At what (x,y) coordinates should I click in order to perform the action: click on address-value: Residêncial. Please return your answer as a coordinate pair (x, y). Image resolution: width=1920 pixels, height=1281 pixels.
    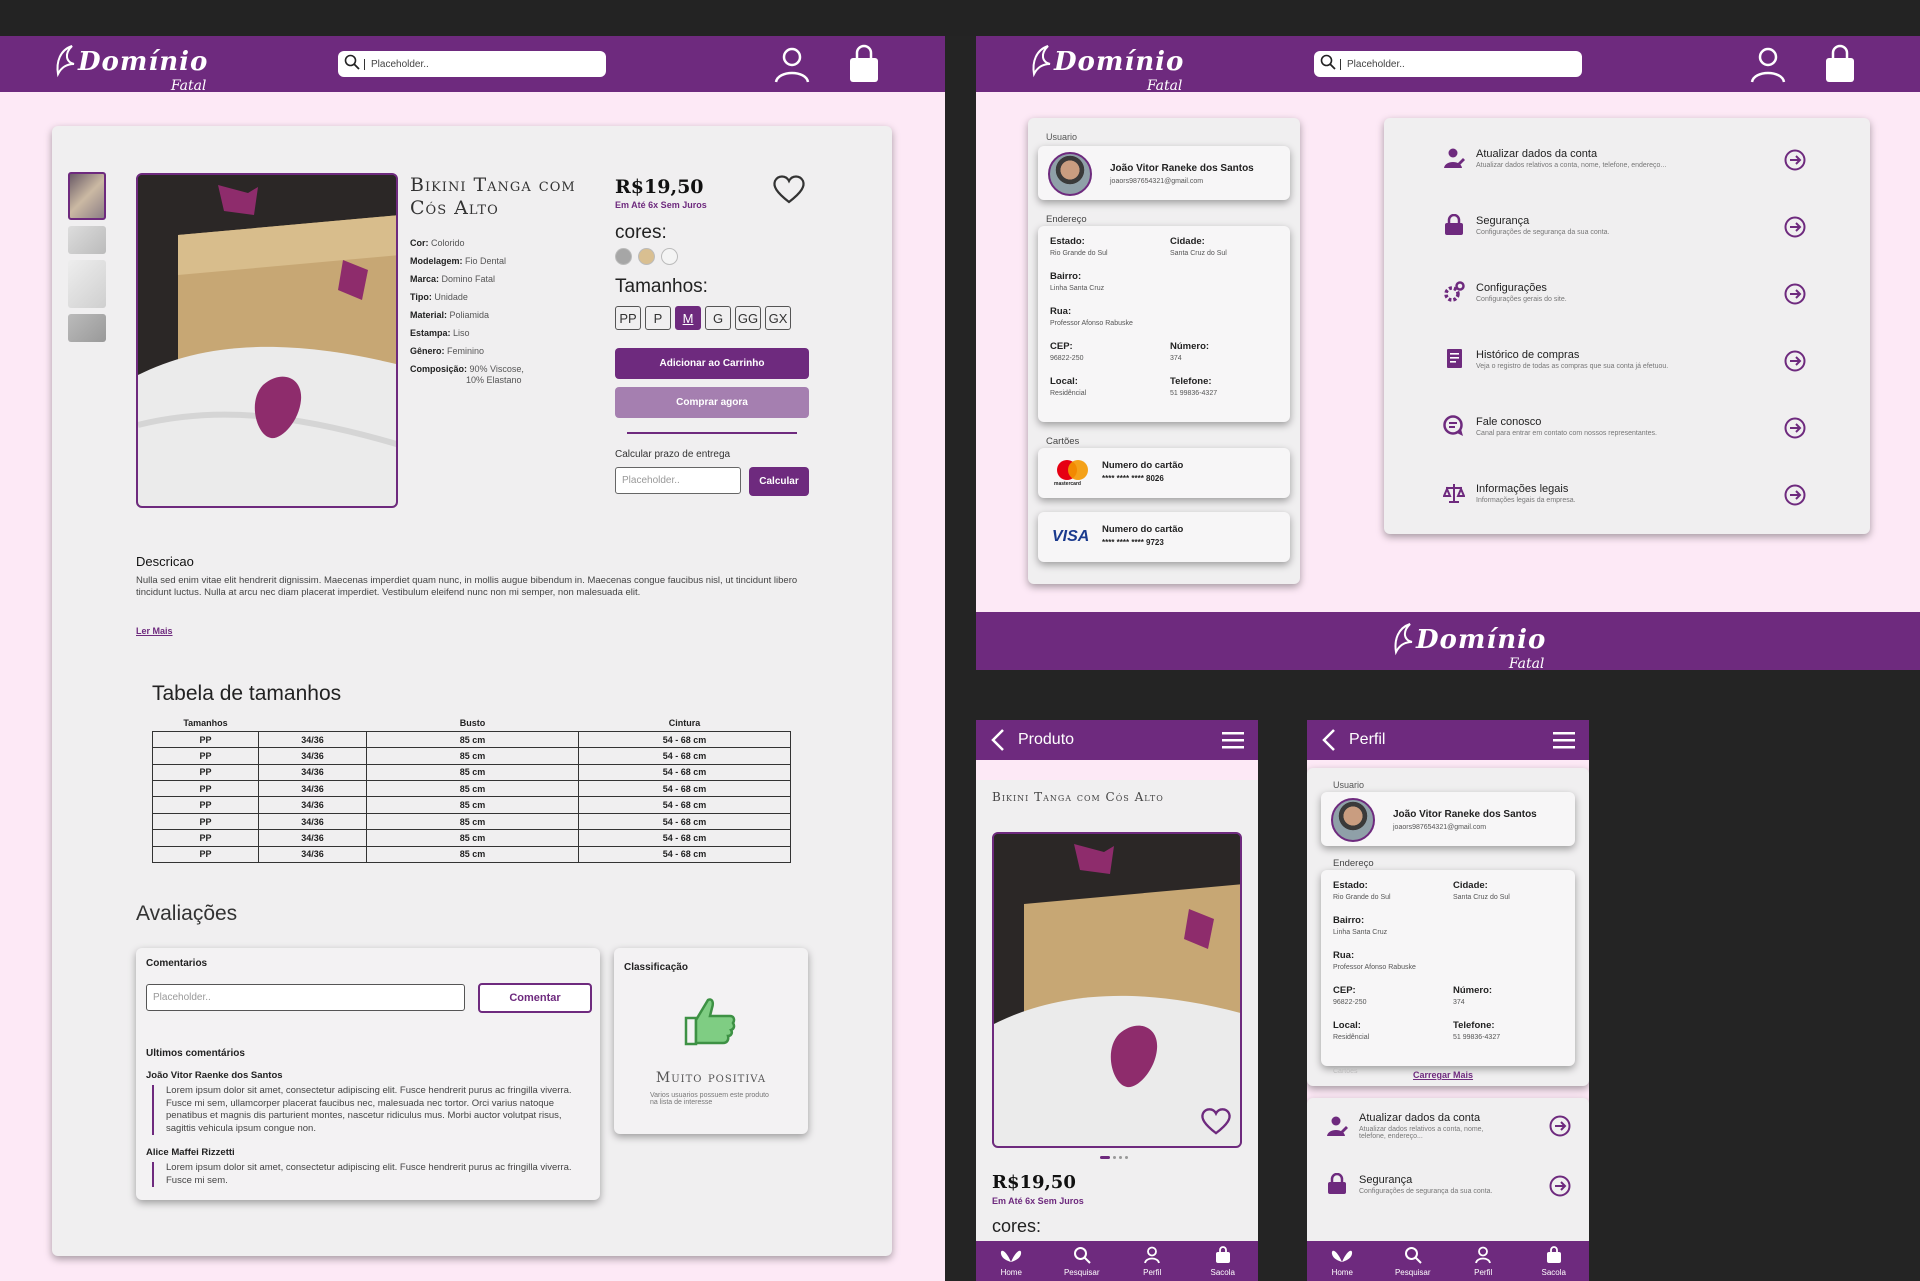
    Looking at the image, I should click on (1068, 393).